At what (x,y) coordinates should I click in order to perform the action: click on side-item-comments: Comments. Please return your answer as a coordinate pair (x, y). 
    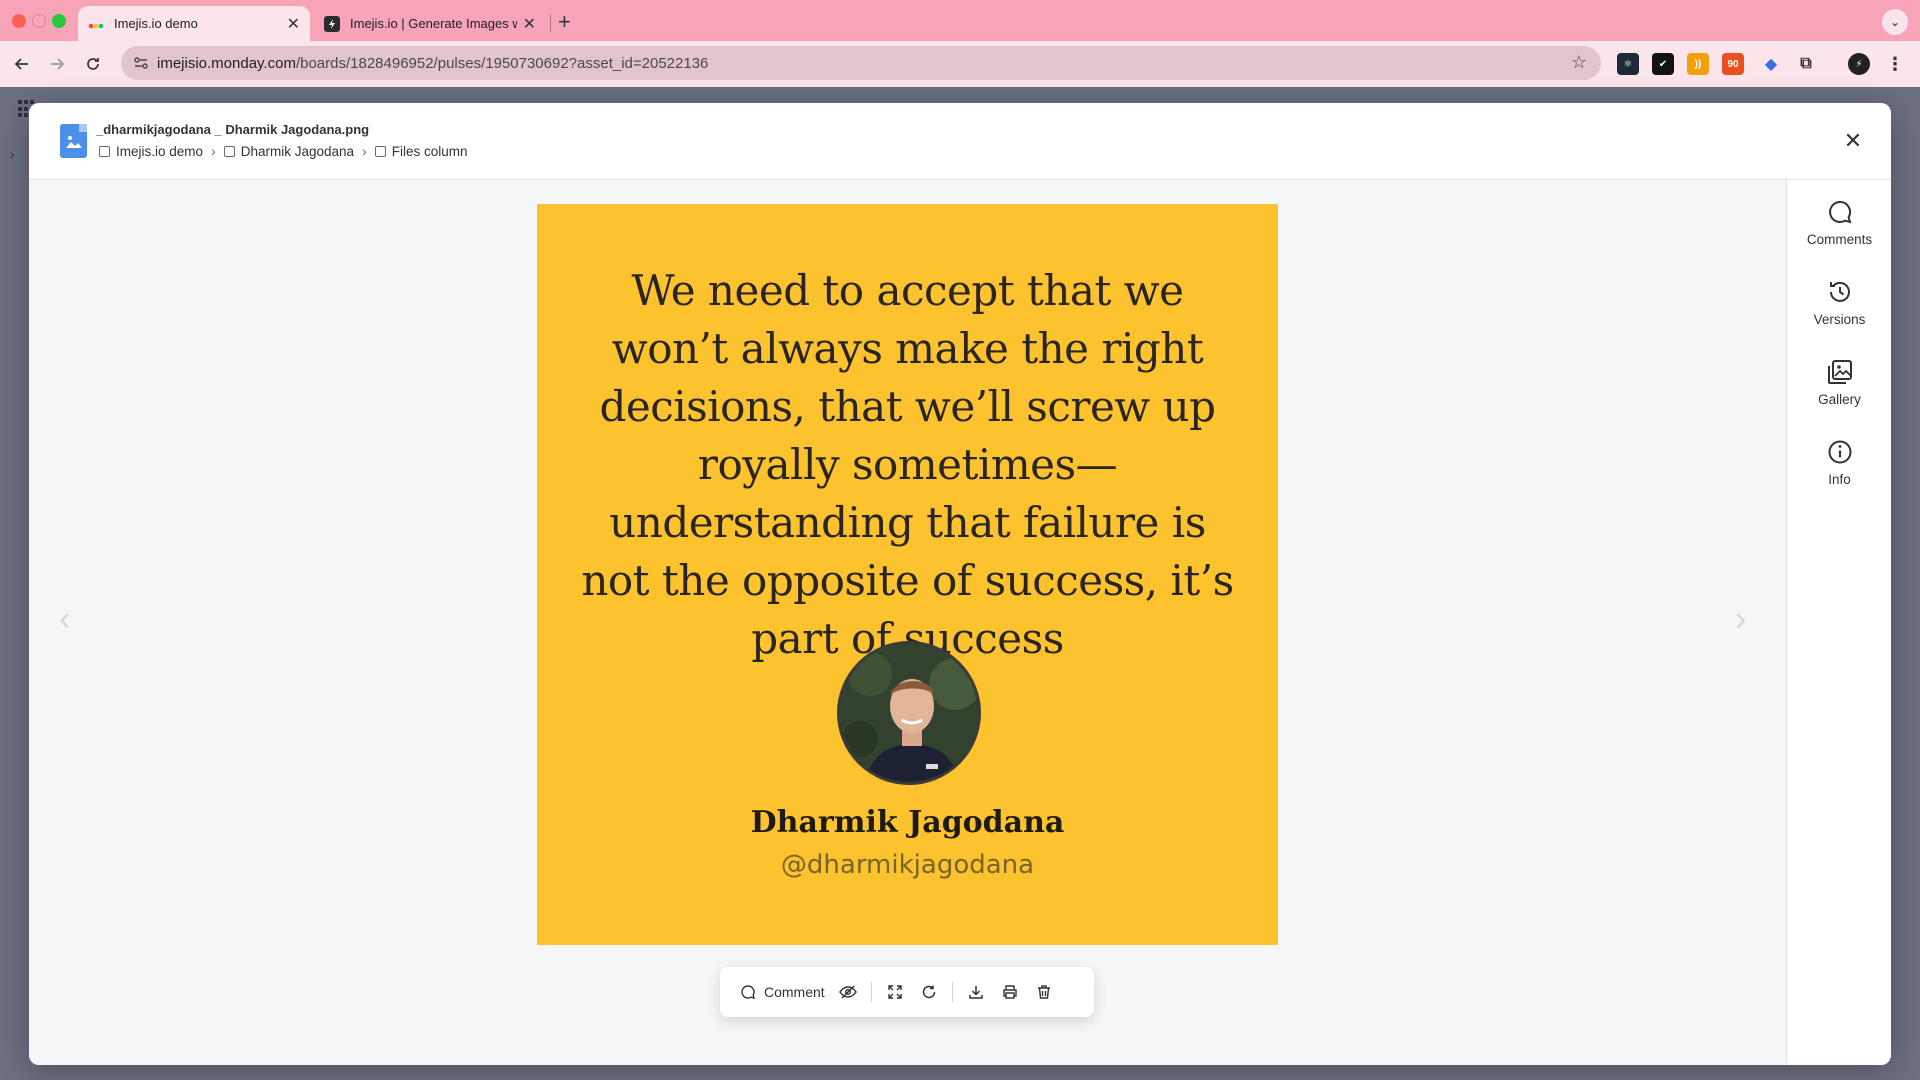
    Looking at the image, I should click on (1839, 233).